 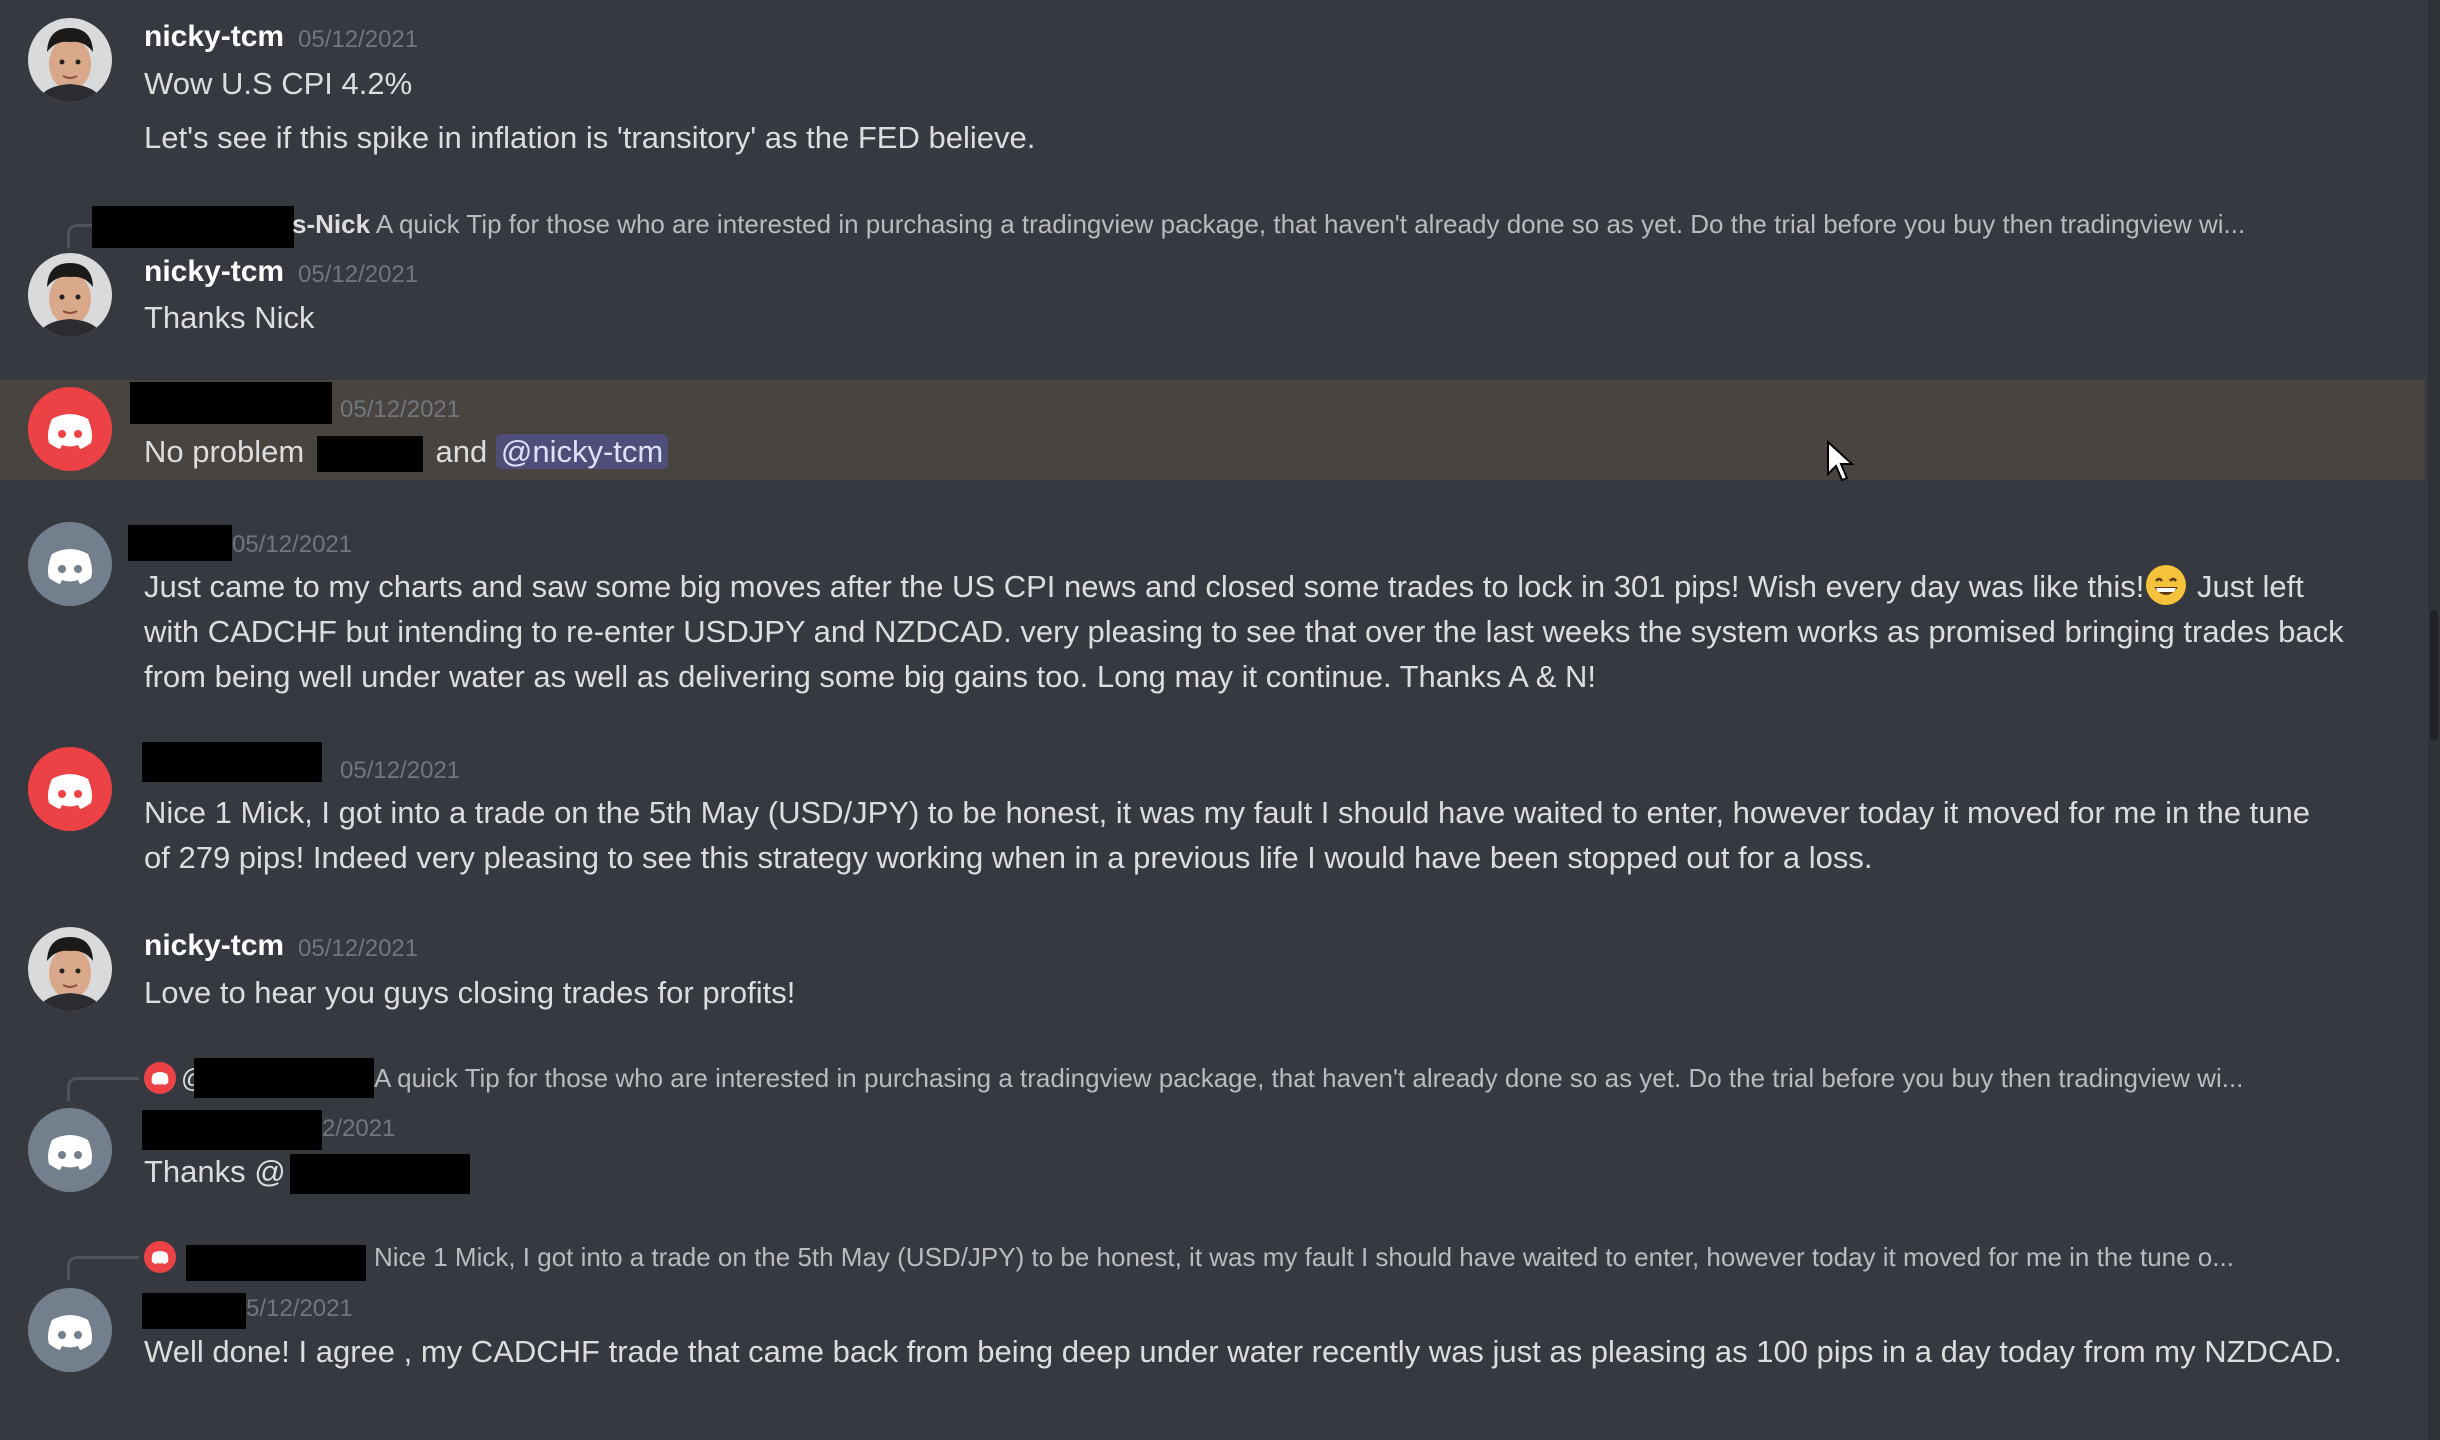 What do you see at coordinates (278, 83) in the screenshot?
I see `message-text: Wow U.S CPI 4.2%` at bounding box center [278, 83].